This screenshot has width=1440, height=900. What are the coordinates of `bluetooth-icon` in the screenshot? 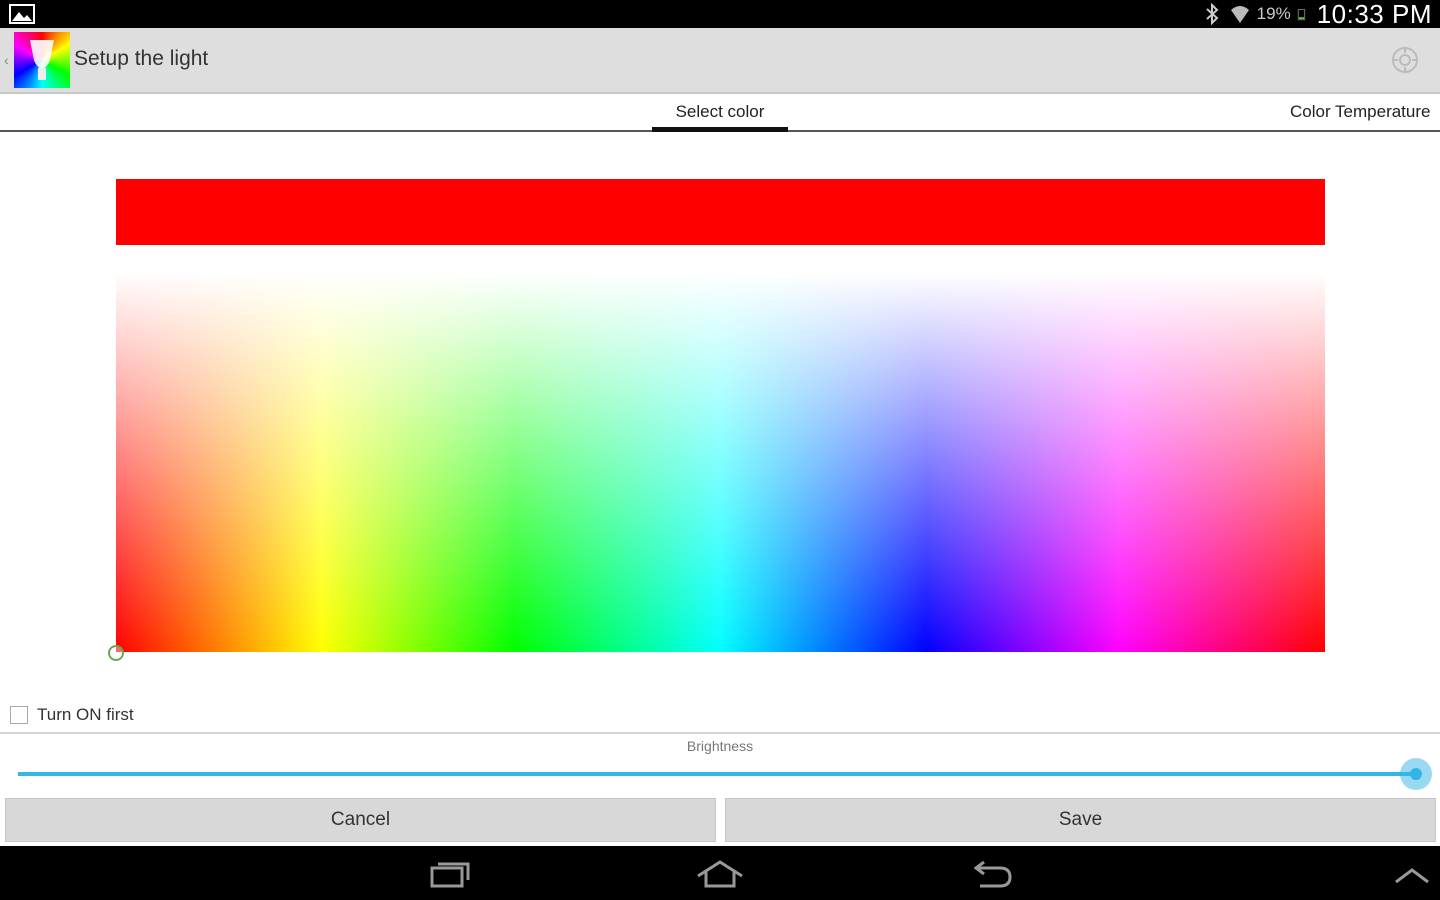 It's located at (1212, 14).